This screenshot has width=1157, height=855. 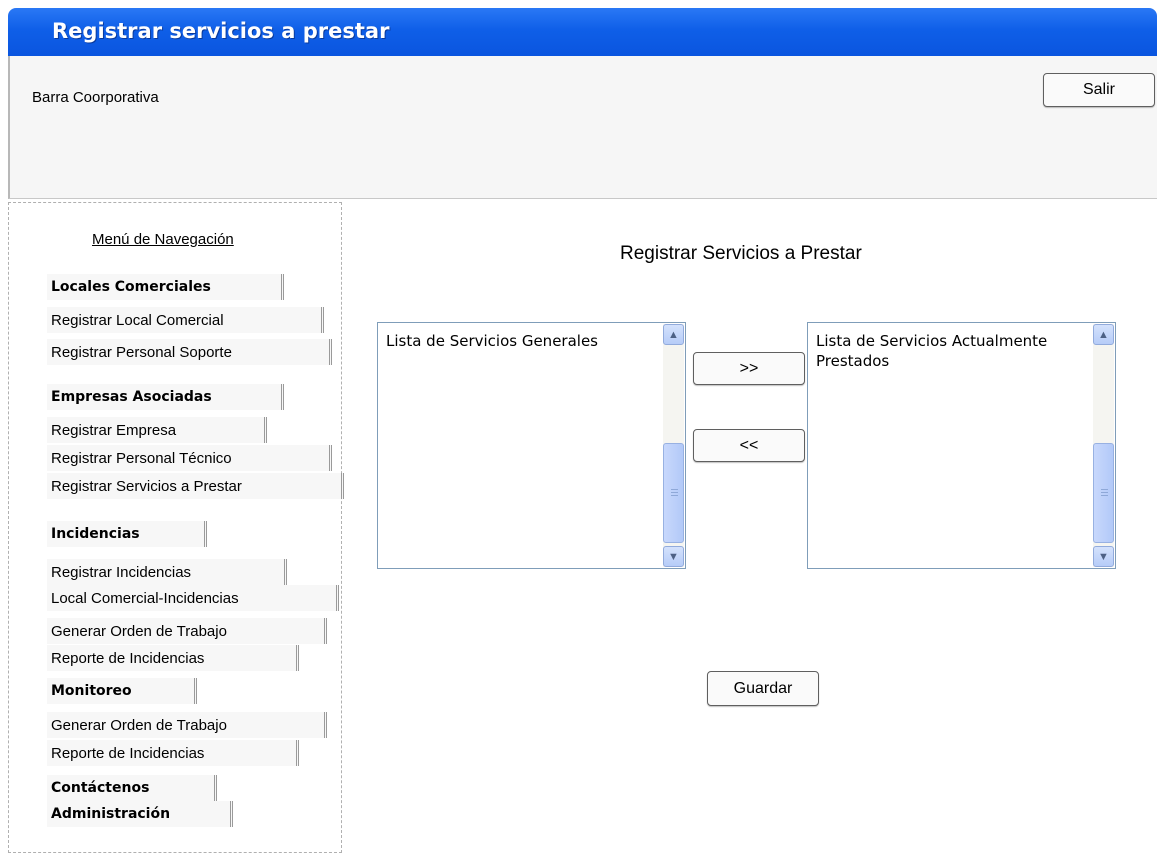 What do you see at coordinates (146, 486) in the screenshot?
I see `nav-item-label: Registrar Servicios a Prestar` at bounding box center [146, 486].